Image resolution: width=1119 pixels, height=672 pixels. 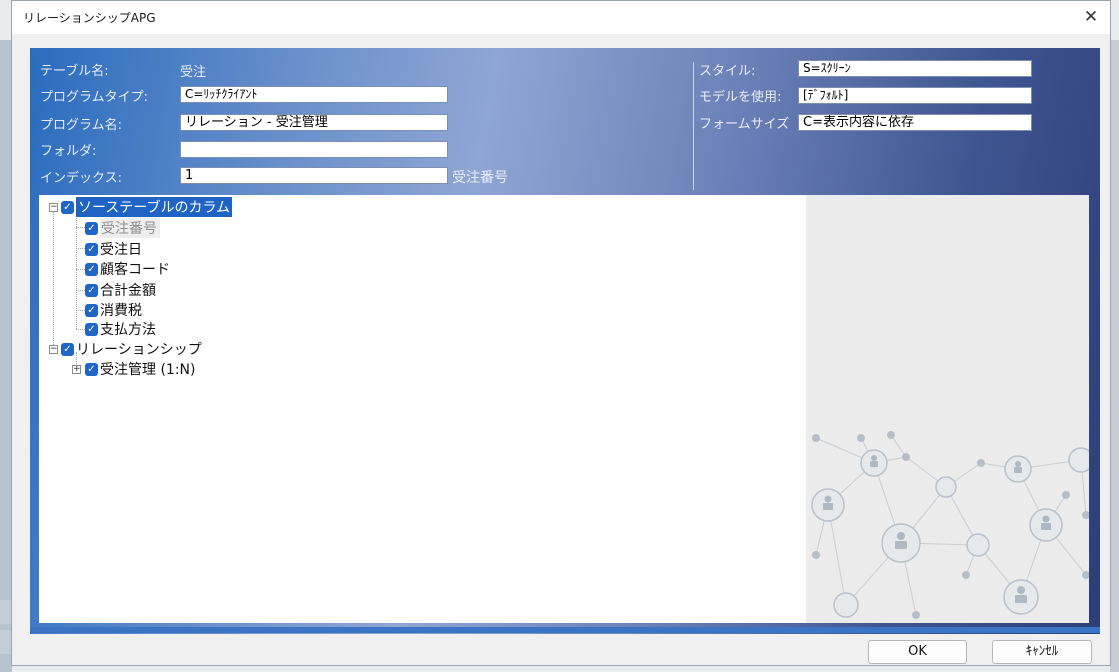 I want to click on window-title: リレーションシップAPG, so click(x=89, y=18).